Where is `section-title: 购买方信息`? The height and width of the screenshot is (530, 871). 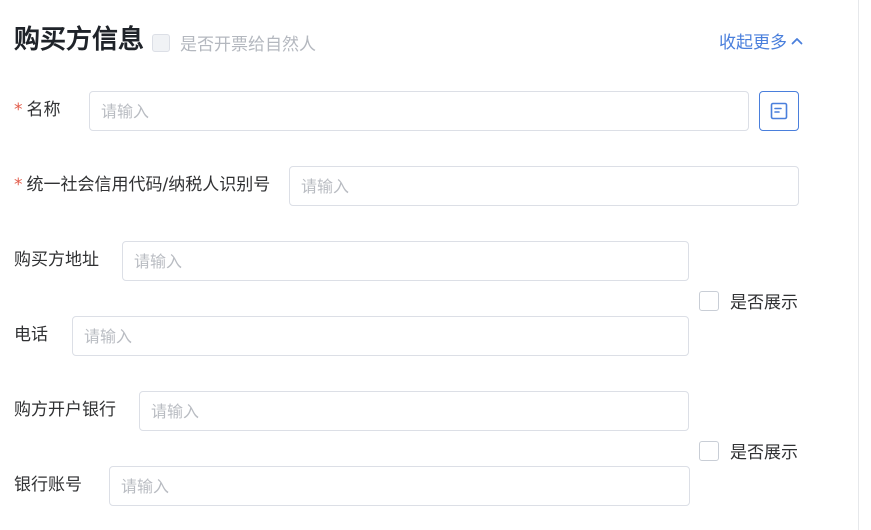 section-title: 购买方信息 is located at coordinates (79, 40).